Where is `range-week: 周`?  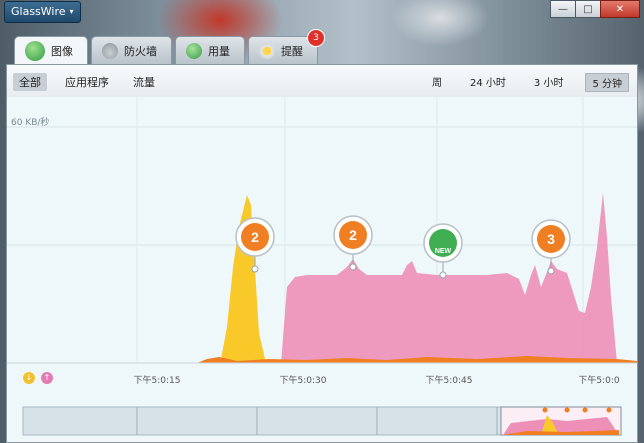 range-week: 周 is located at coordinates (437, 82).